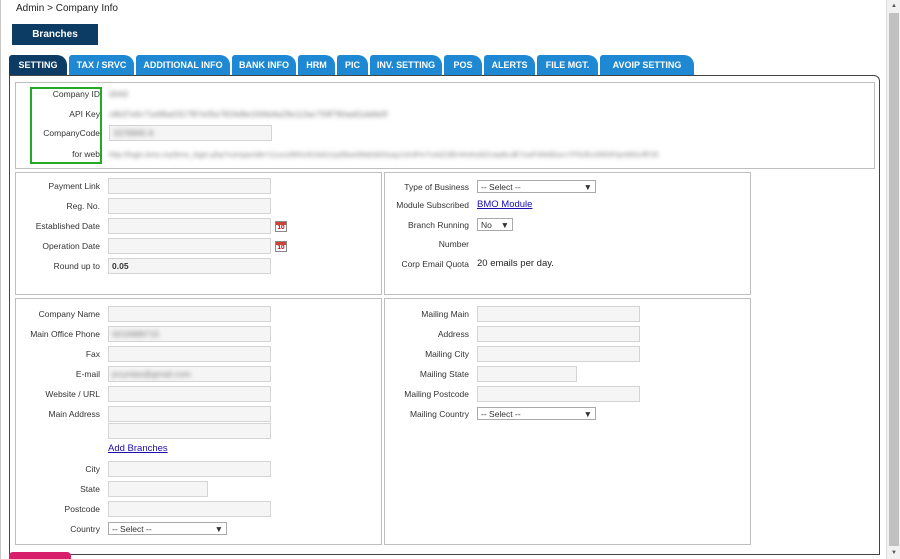 This screenshot has width=900, height=559. I want to click on reg-no-row: Reg. No., so click(143, 206).